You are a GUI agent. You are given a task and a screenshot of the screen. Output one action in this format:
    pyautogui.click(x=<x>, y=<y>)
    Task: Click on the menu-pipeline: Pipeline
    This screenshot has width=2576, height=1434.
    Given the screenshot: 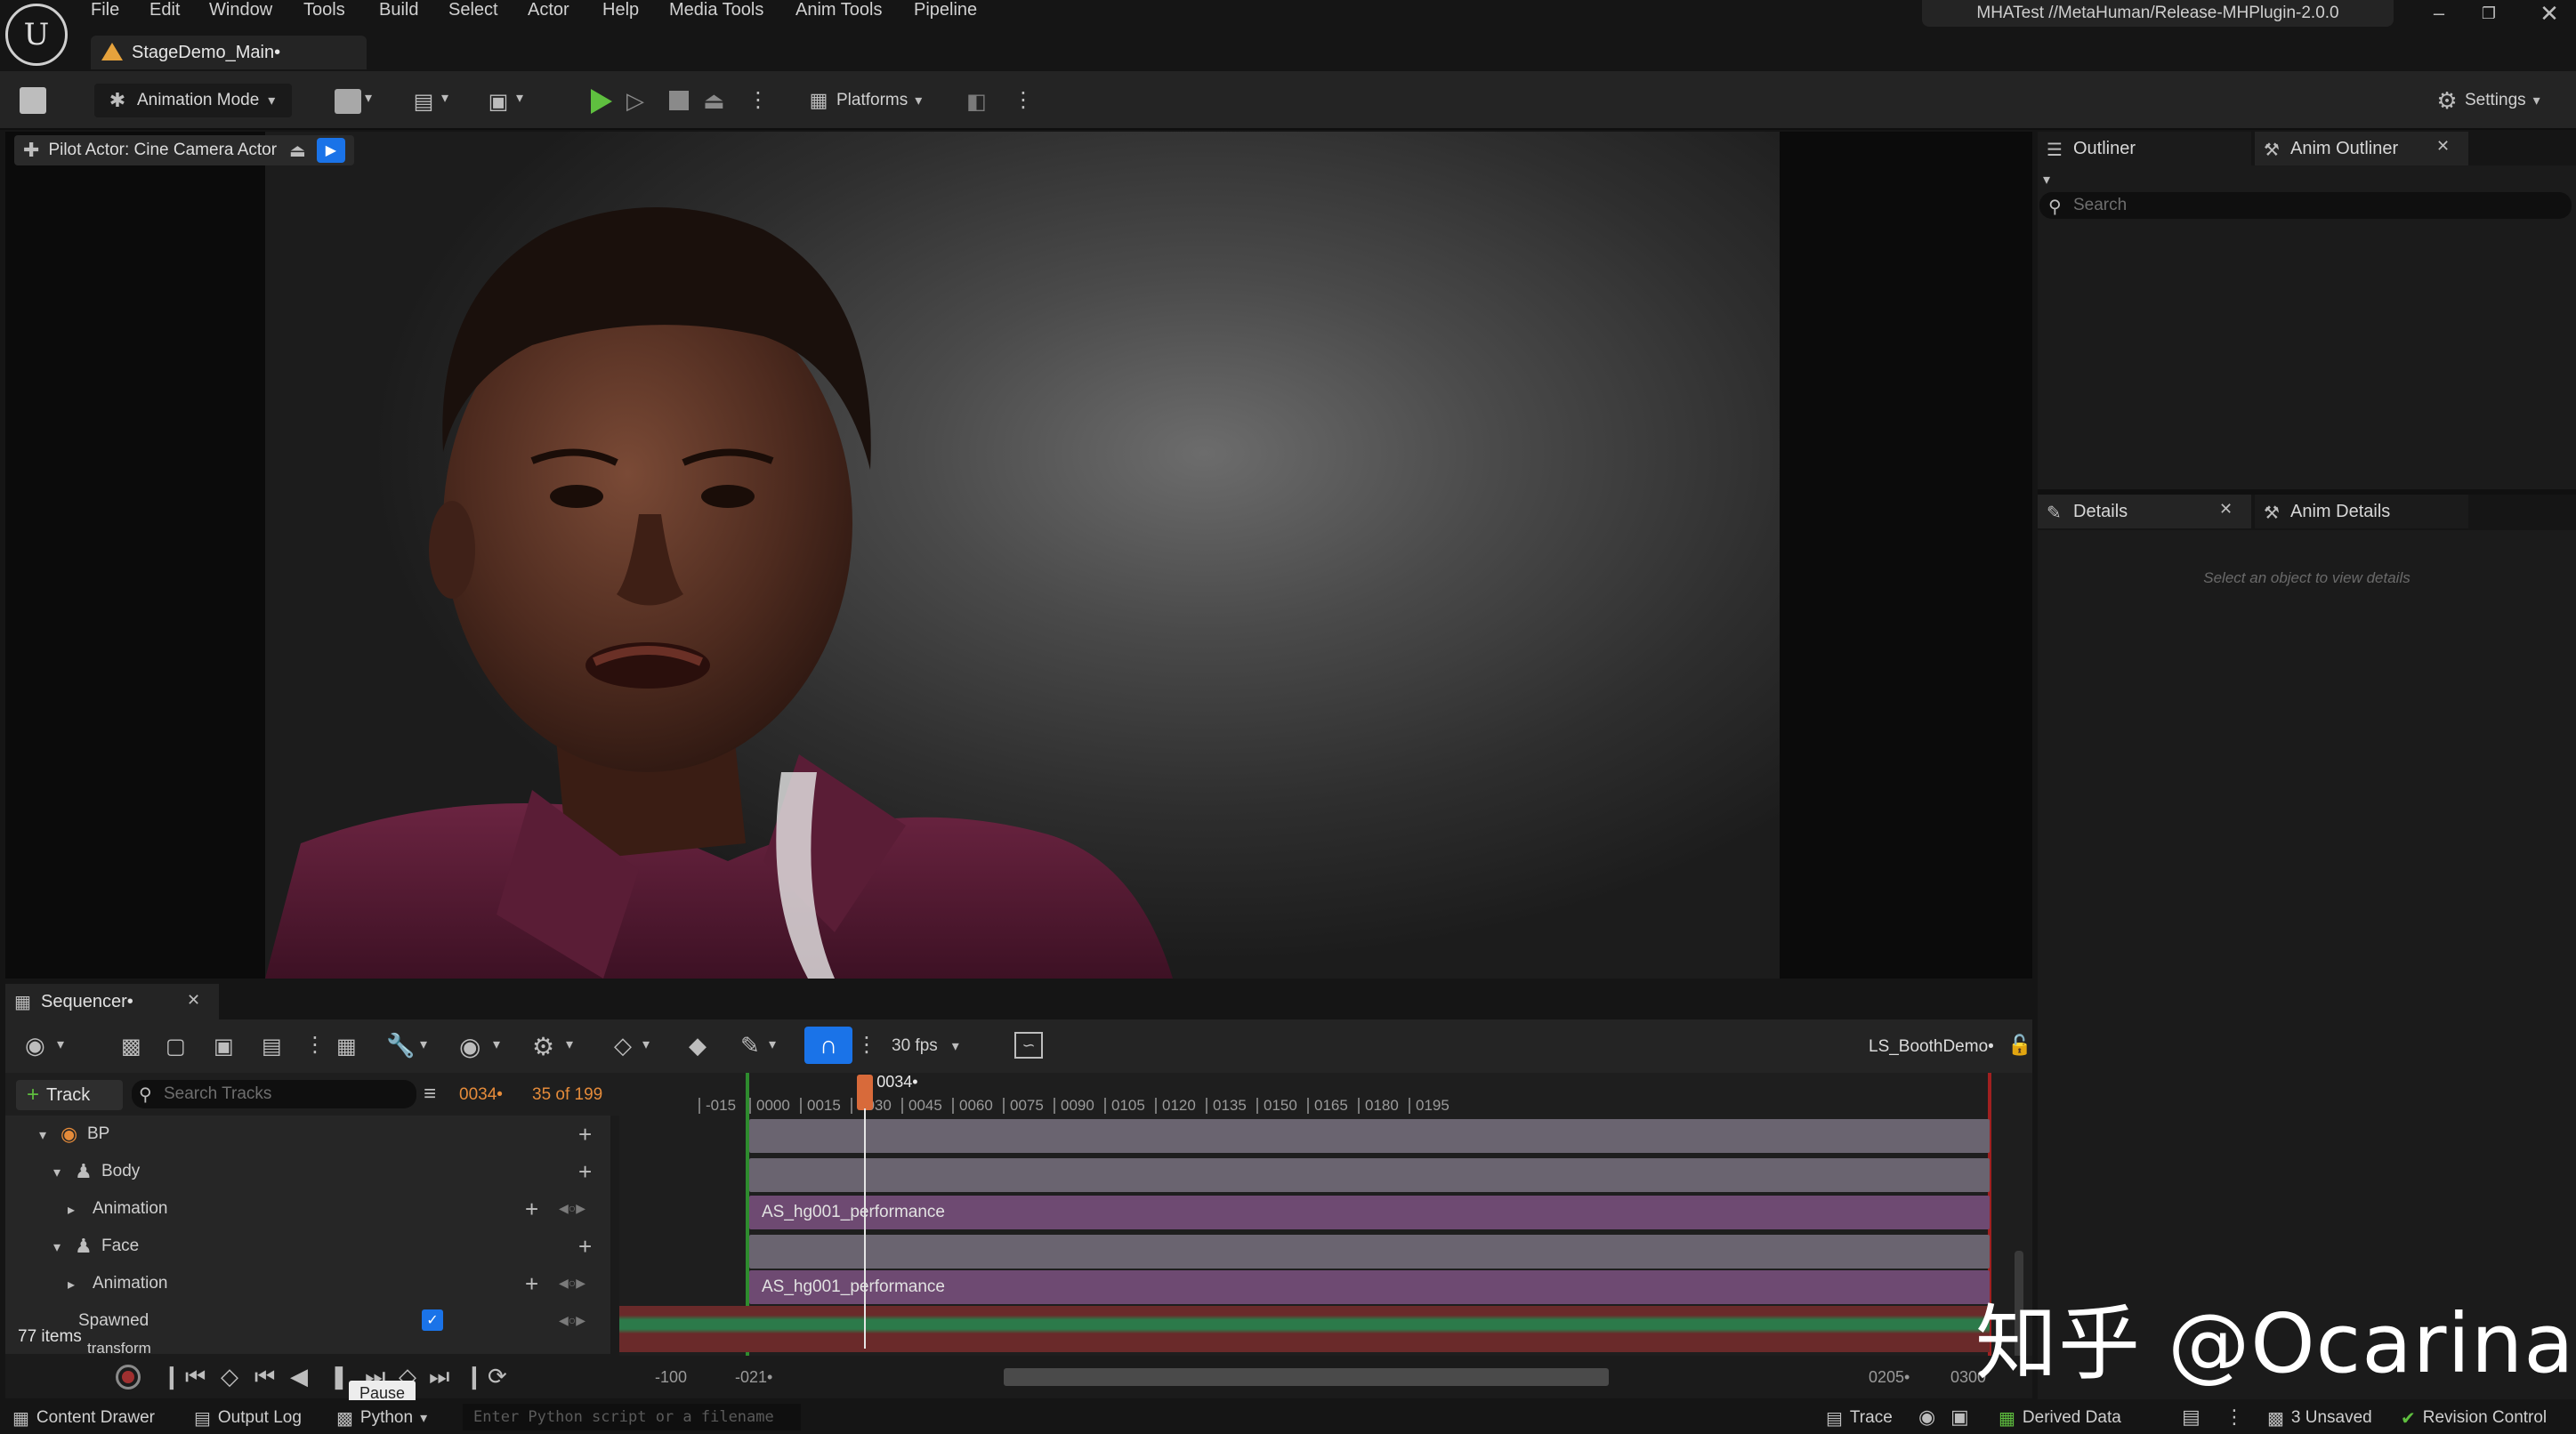 What is the action you would take?
    pyautogui.click(x=945, y=10)
    